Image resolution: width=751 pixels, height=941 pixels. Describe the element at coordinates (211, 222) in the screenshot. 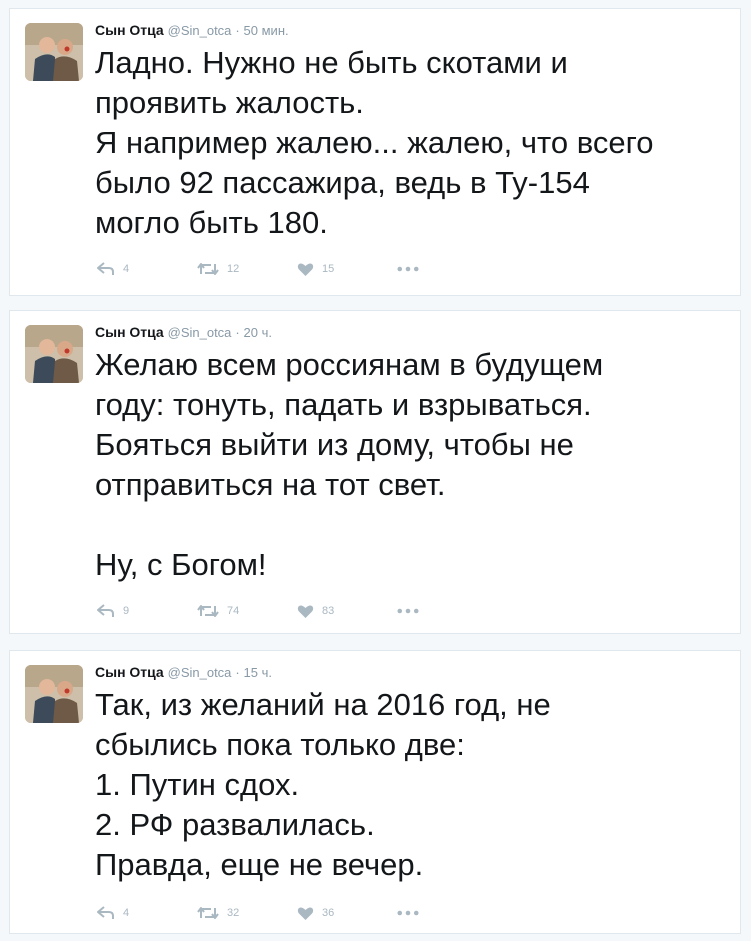

I see `tweet-text-line: могло быть 180.` at that location.